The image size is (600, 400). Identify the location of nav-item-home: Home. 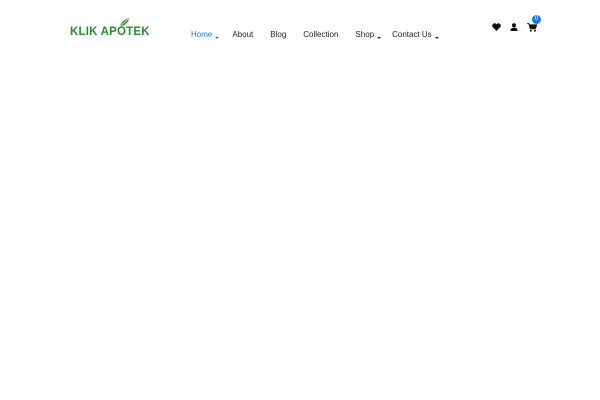
(205, 35).